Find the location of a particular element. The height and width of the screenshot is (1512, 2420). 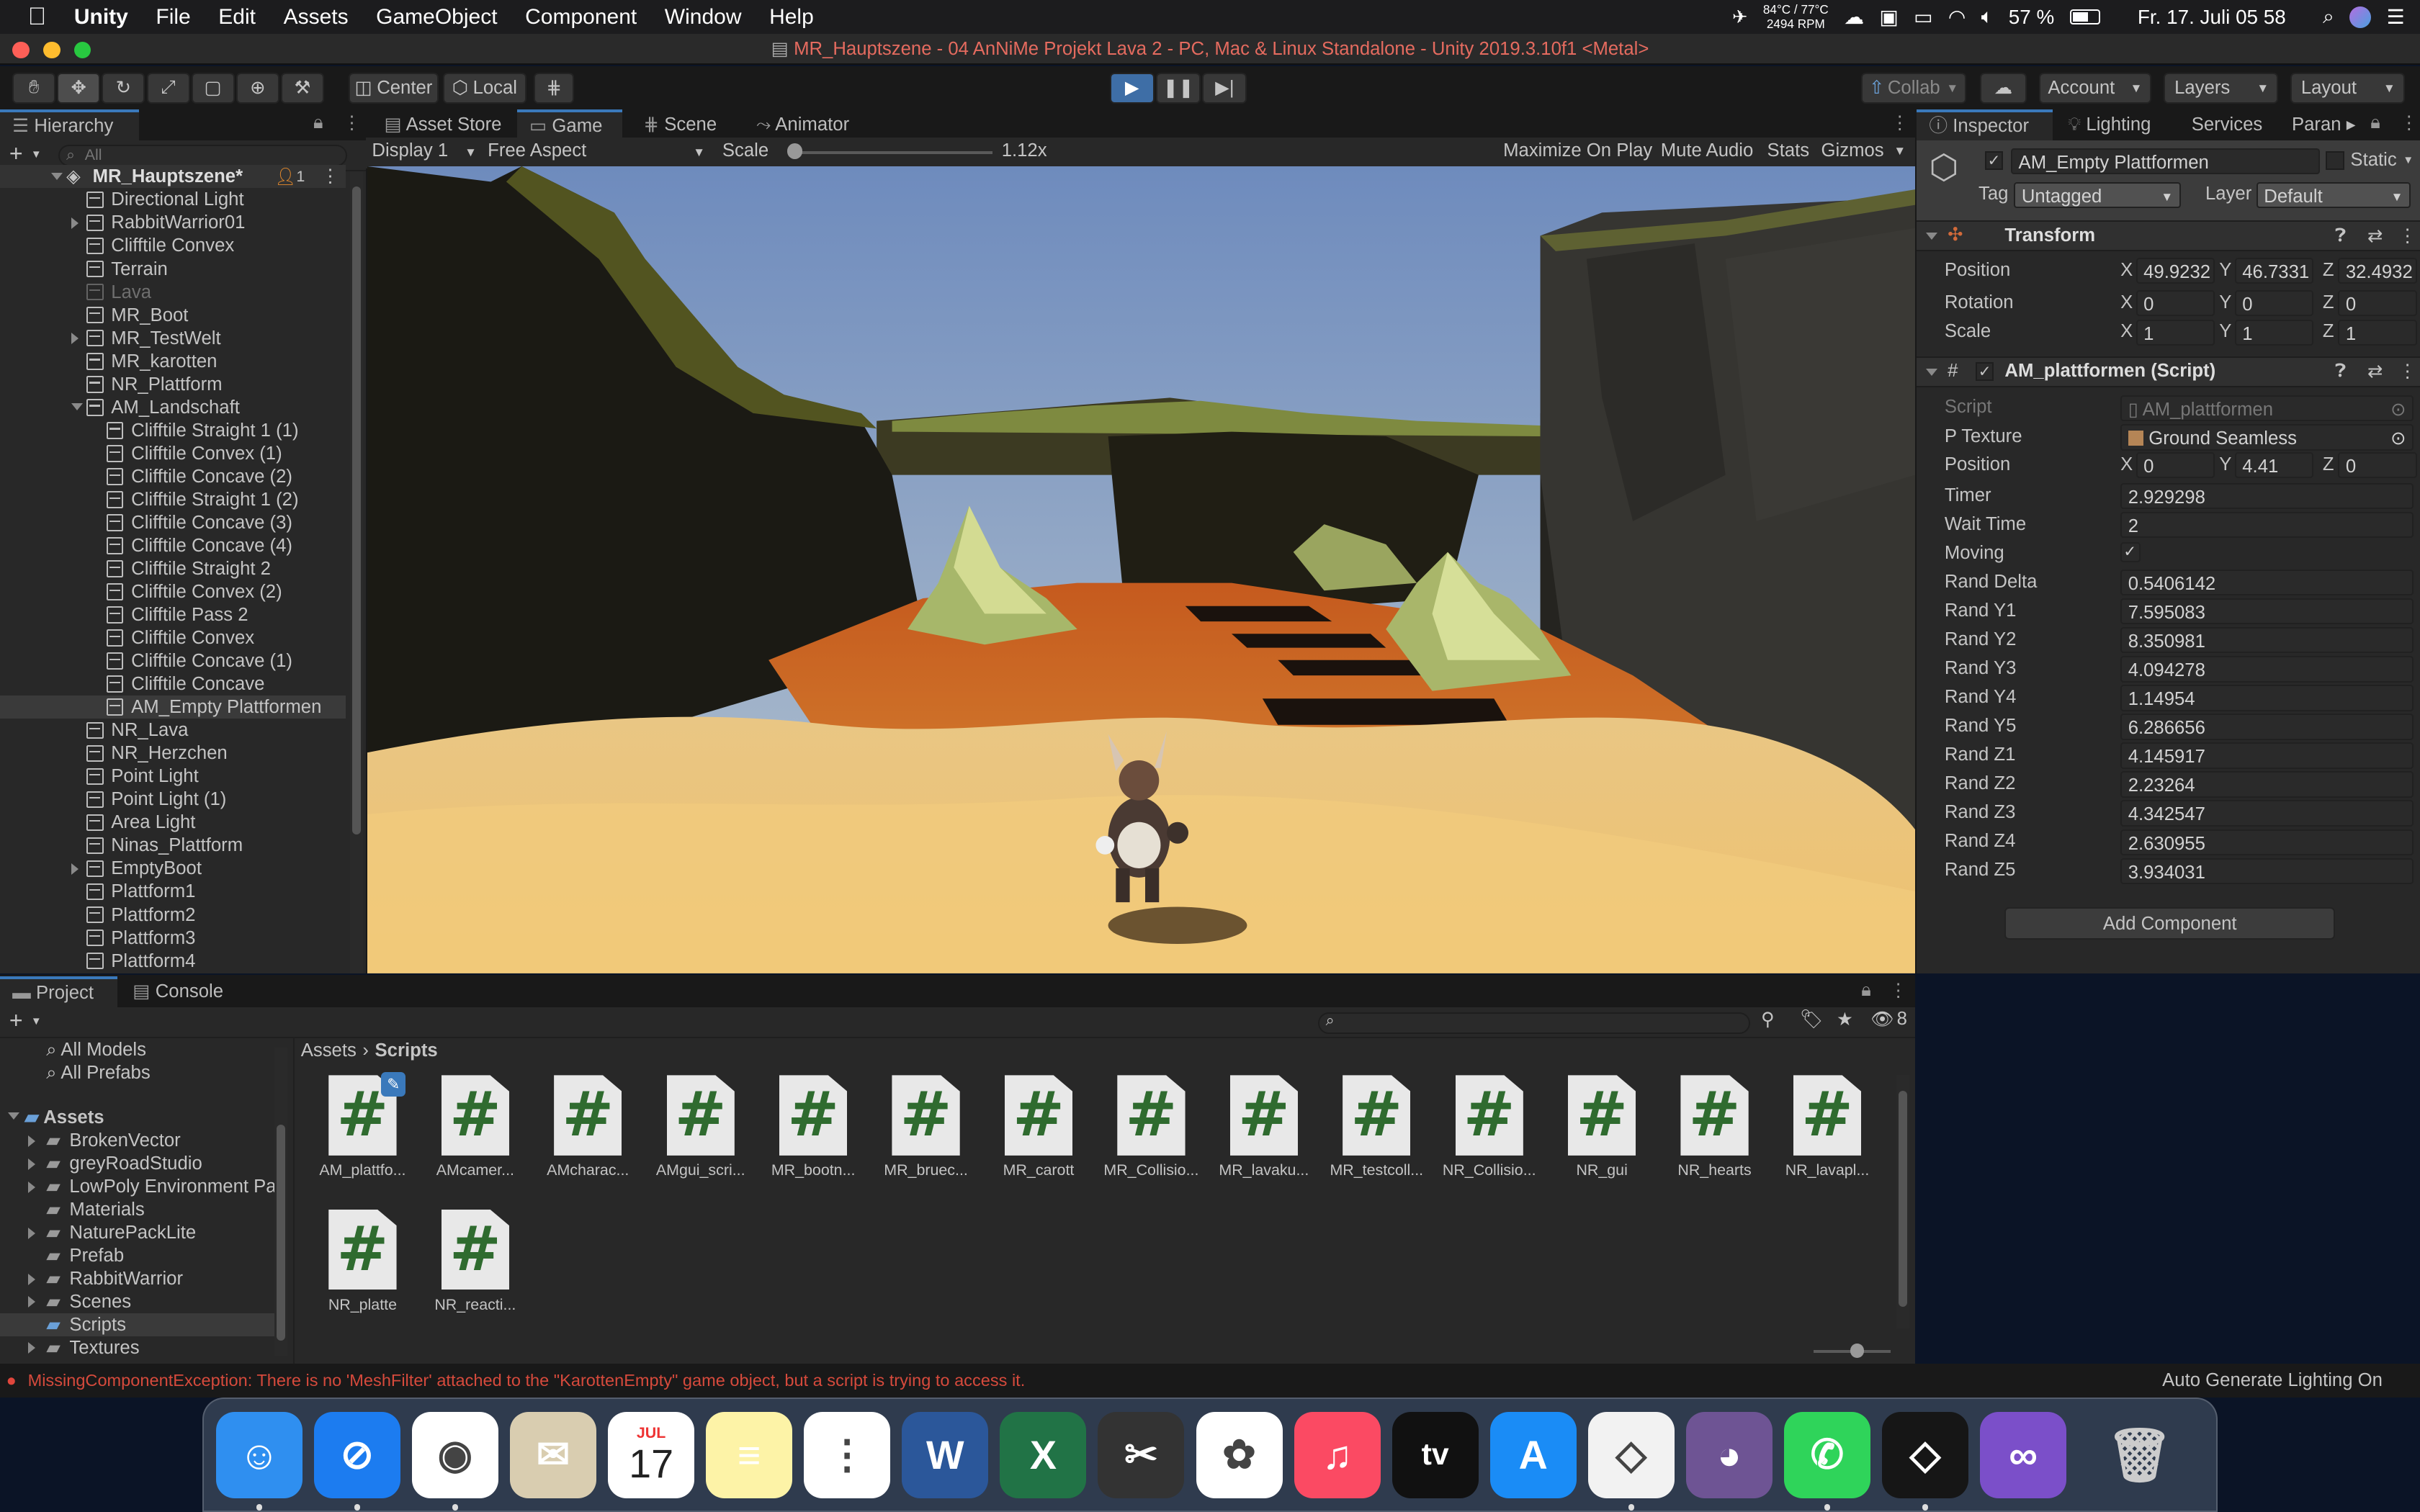

display-dropdown: Display 1 ▼ is located at coordinates (426, 150).